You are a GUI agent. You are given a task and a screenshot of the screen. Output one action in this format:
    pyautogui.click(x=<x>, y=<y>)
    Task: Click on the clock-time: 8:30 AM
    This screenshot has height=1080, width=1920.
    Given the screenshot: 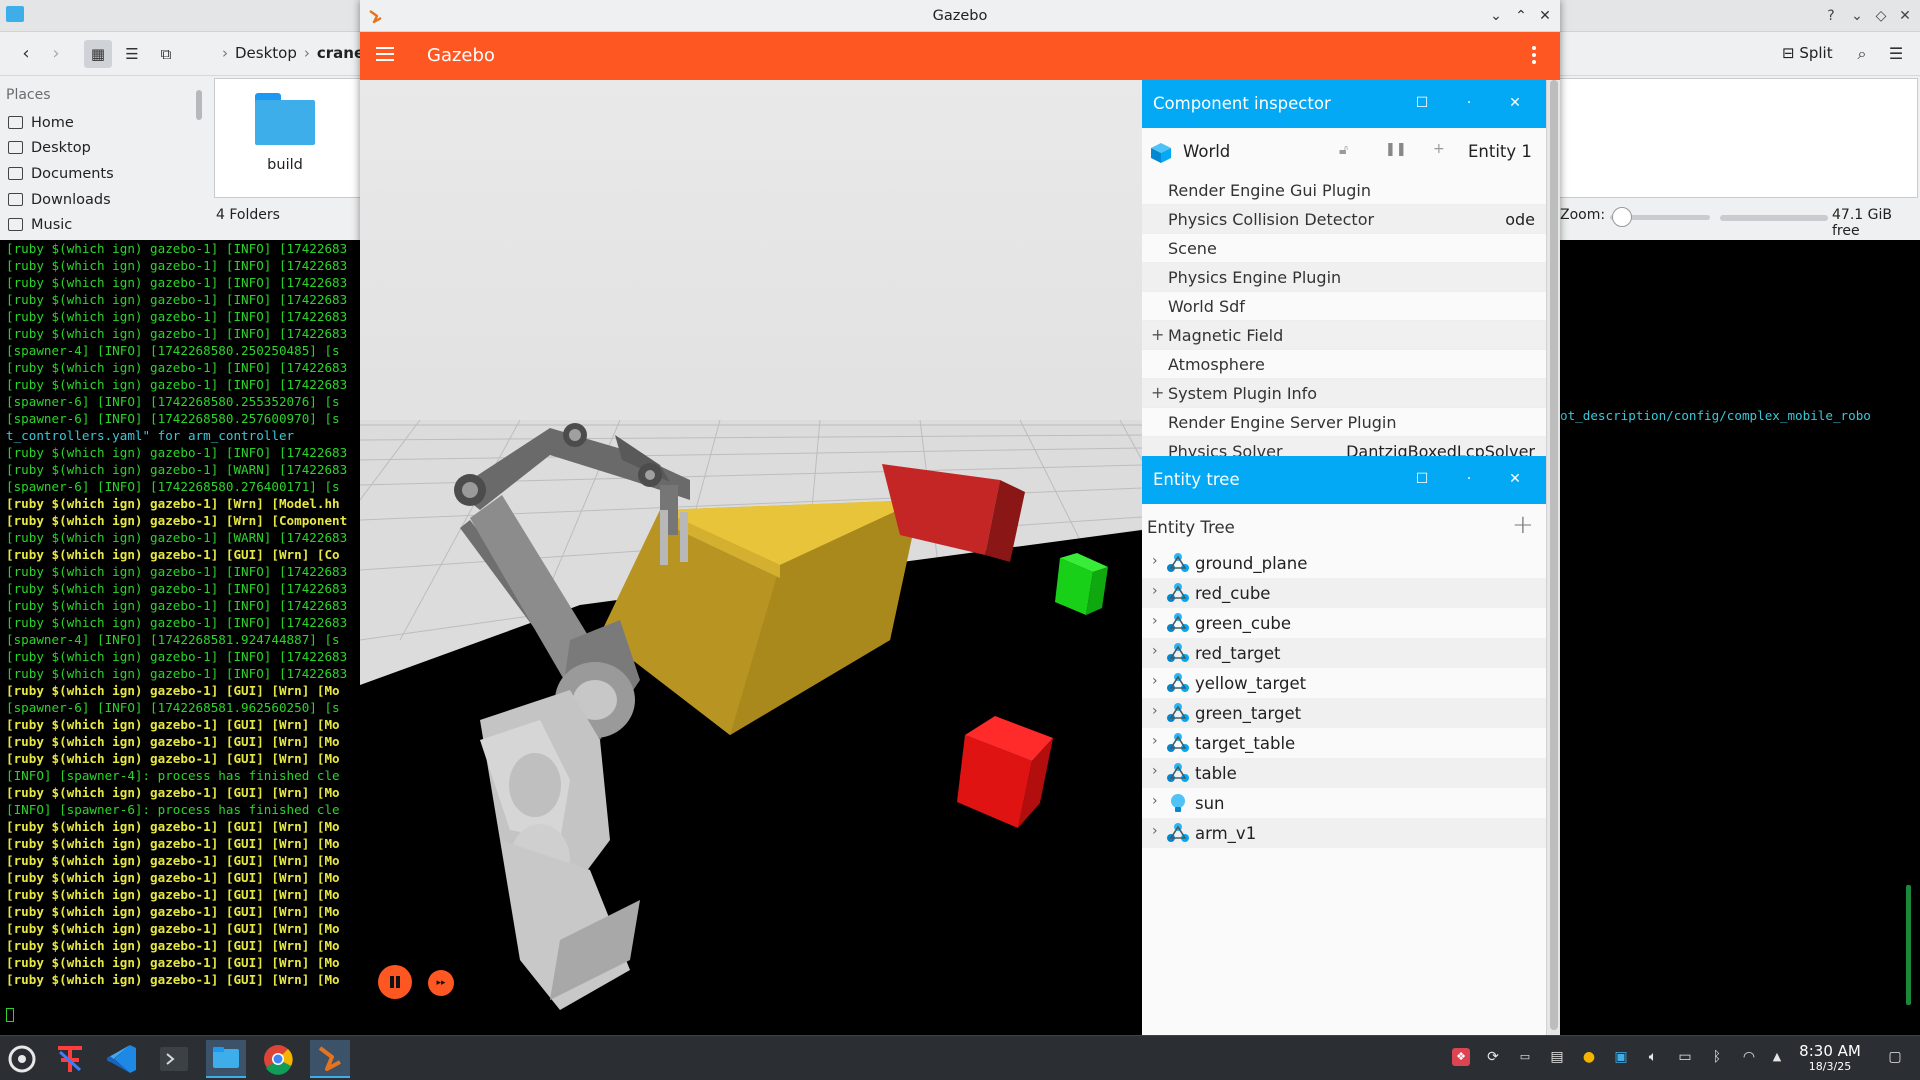 What is the action you would take?
    pyautogui.click(x=1830, y=1051)
    